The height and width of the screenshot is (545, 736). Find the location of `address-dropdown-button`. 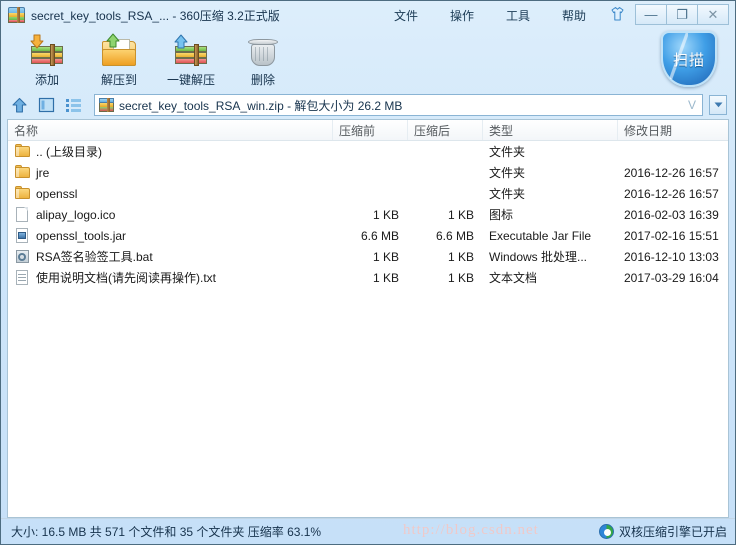

address-dropdown-button is located at coordinates (718, 105).